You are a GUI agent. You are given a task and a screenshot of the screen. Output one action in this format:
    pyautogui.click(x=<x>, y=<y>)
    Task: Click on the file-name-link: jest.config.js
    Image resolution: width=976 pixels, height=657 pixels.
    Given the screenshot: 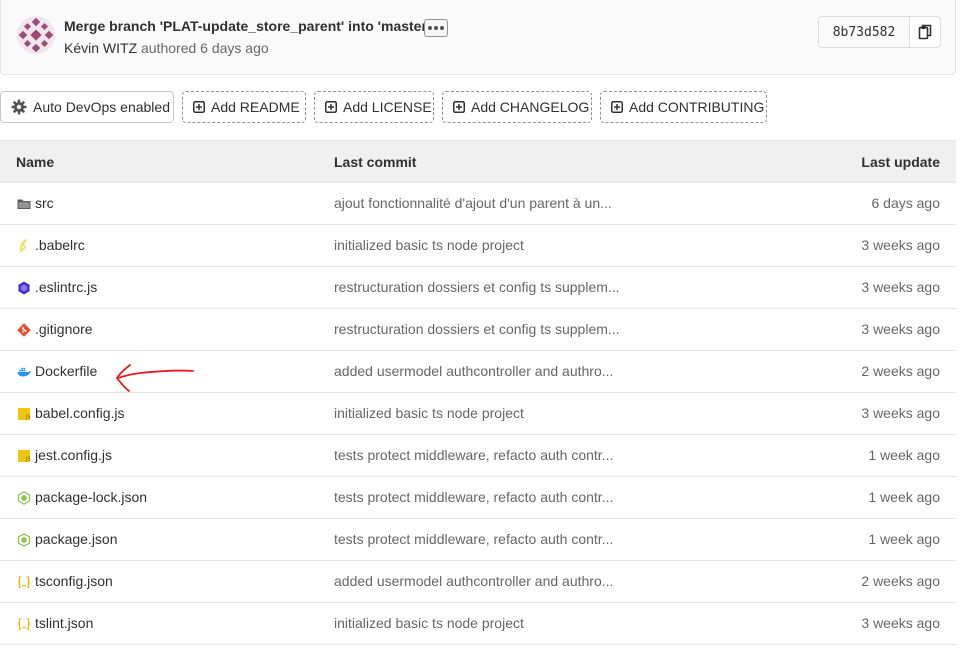 What is the action you would take?
    pyautogui.click(x=73, y=455)
    